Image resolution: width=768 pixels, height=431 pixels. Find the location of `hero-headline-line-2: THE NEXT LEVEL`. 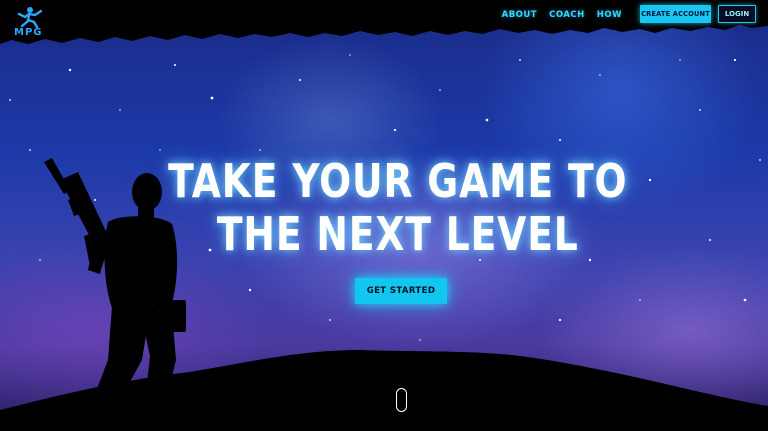

hero-headline-line-2: THE NEXT LEVEL is located at coordinates (397, 234).